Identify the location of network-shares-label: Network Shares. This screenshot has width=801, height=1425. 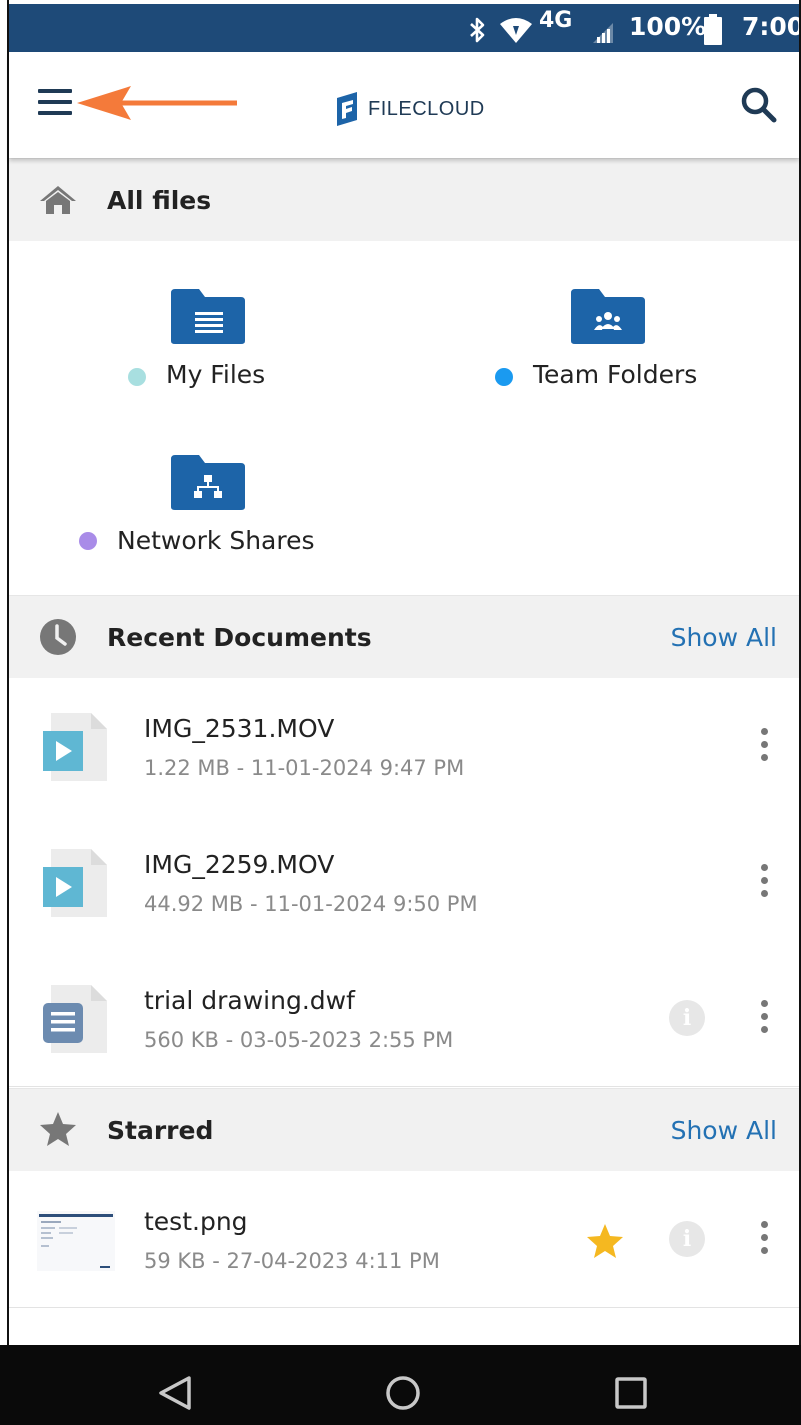
(216, 540).